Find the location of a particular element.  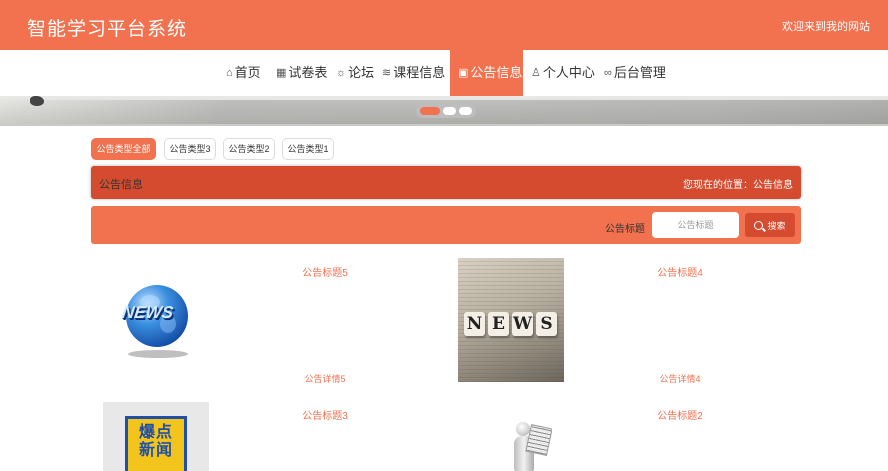

notice-title: 公告标题4 is located at coordinates (680, 271).